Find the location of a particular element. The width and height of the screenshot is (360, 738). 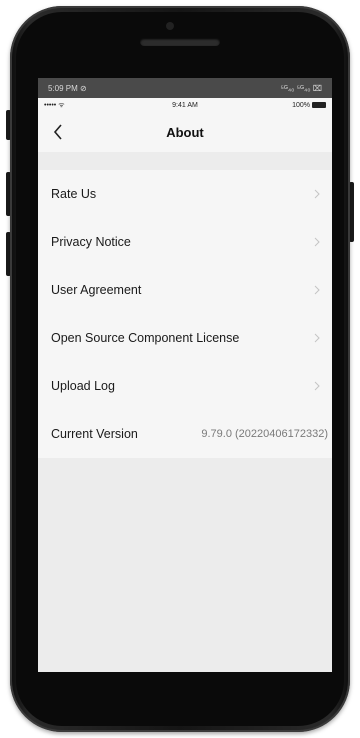

system-time: 5:09 PM ⊘ is located at coordinates (67, 88).